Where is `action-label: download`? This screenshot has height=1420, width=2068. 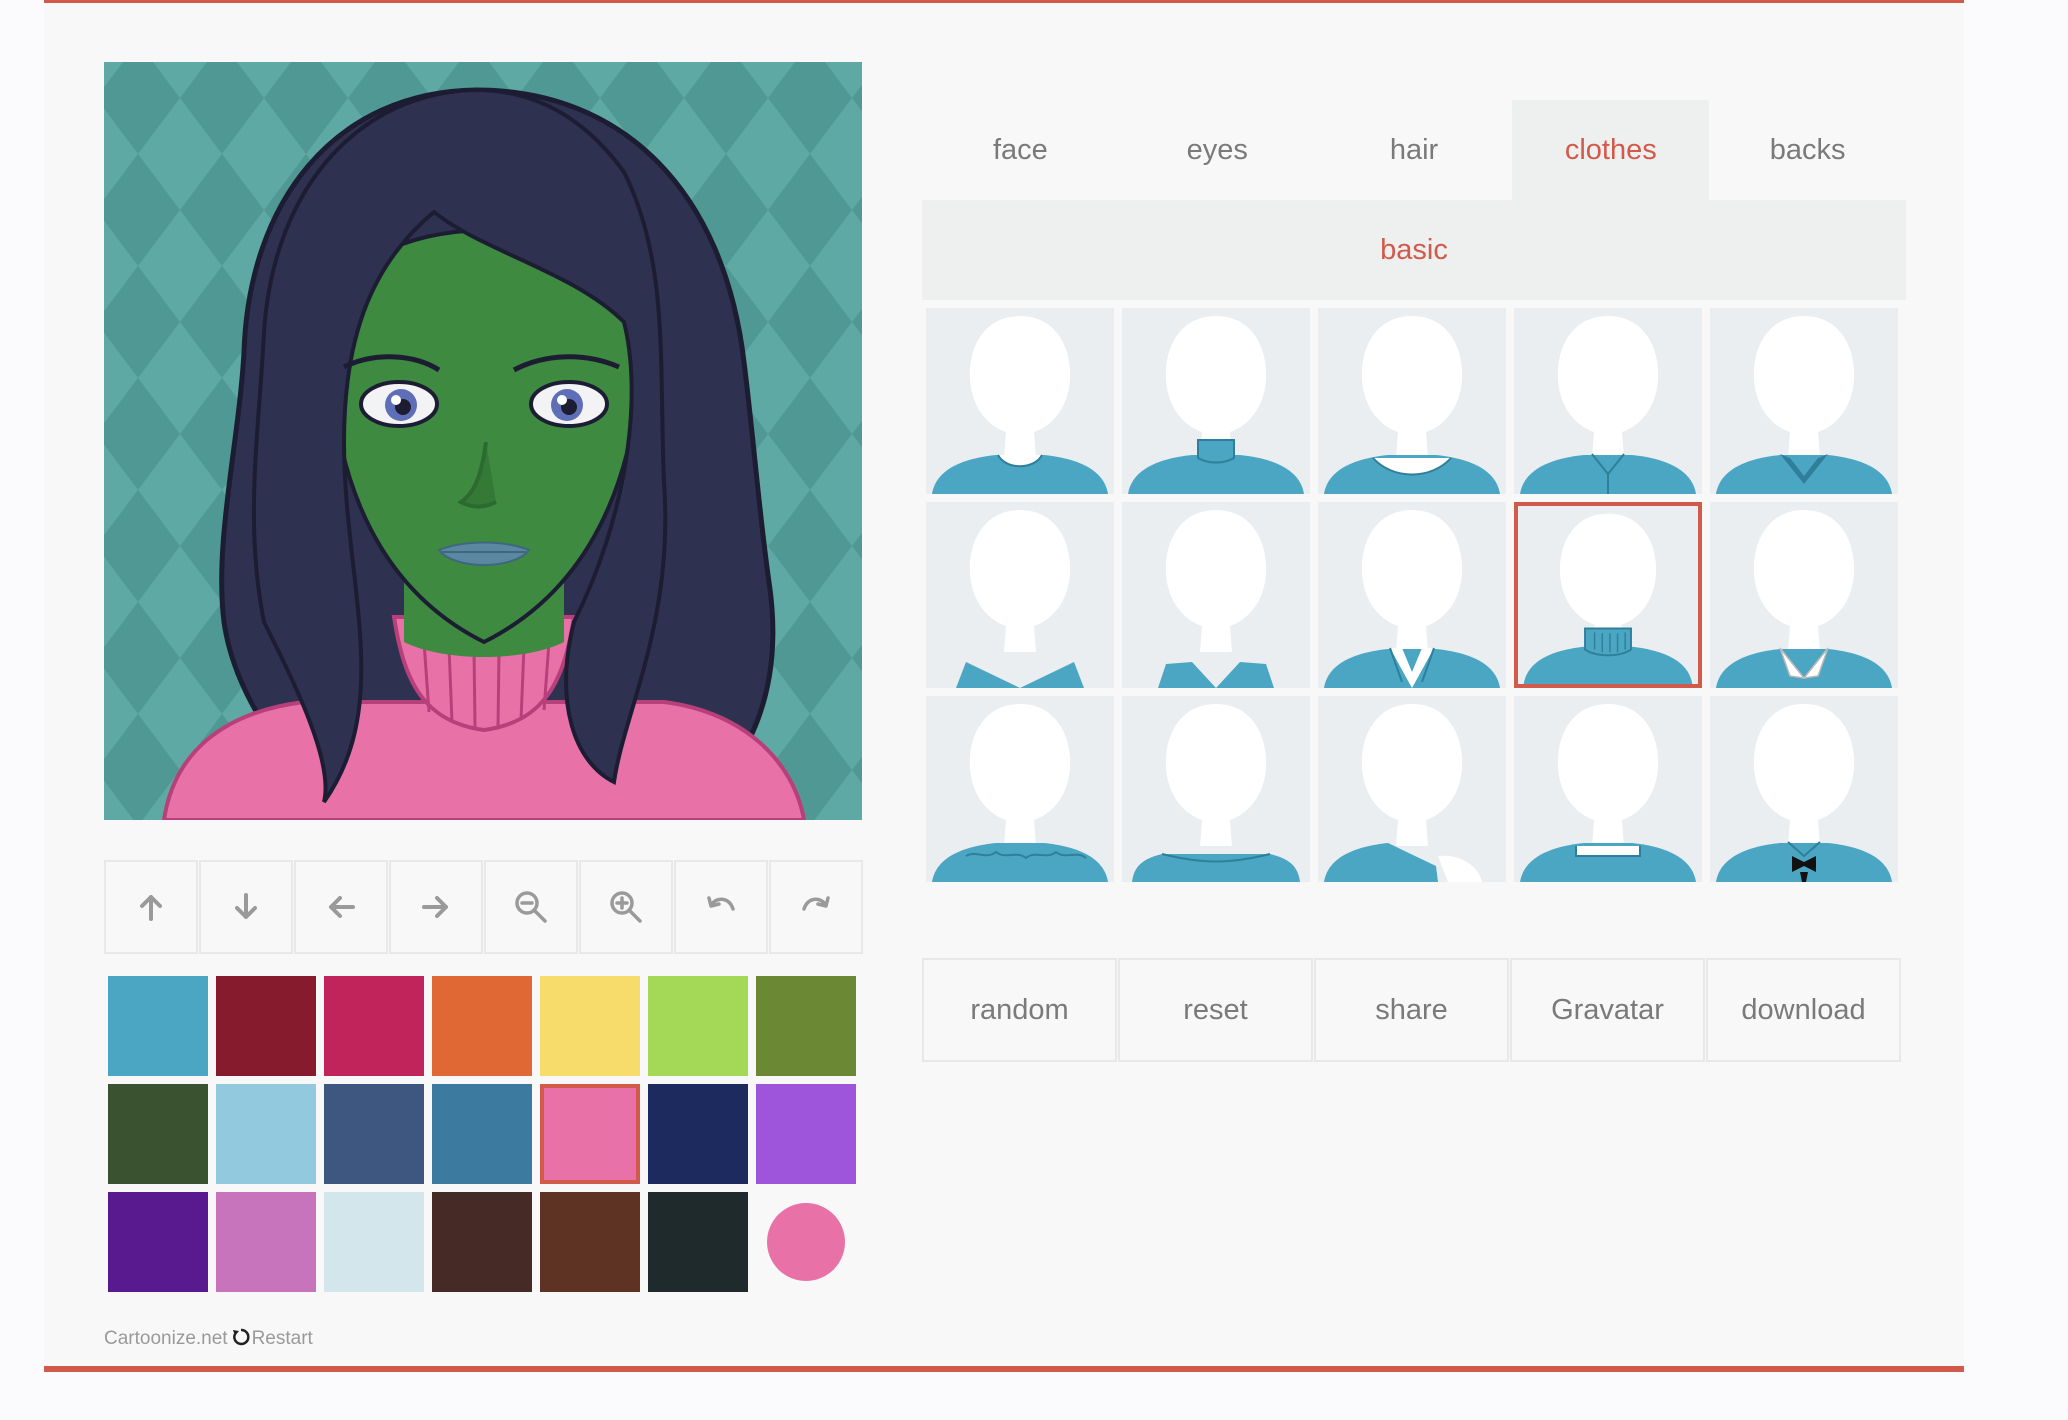 action-label: download is located at coordinates (1803, 1009).